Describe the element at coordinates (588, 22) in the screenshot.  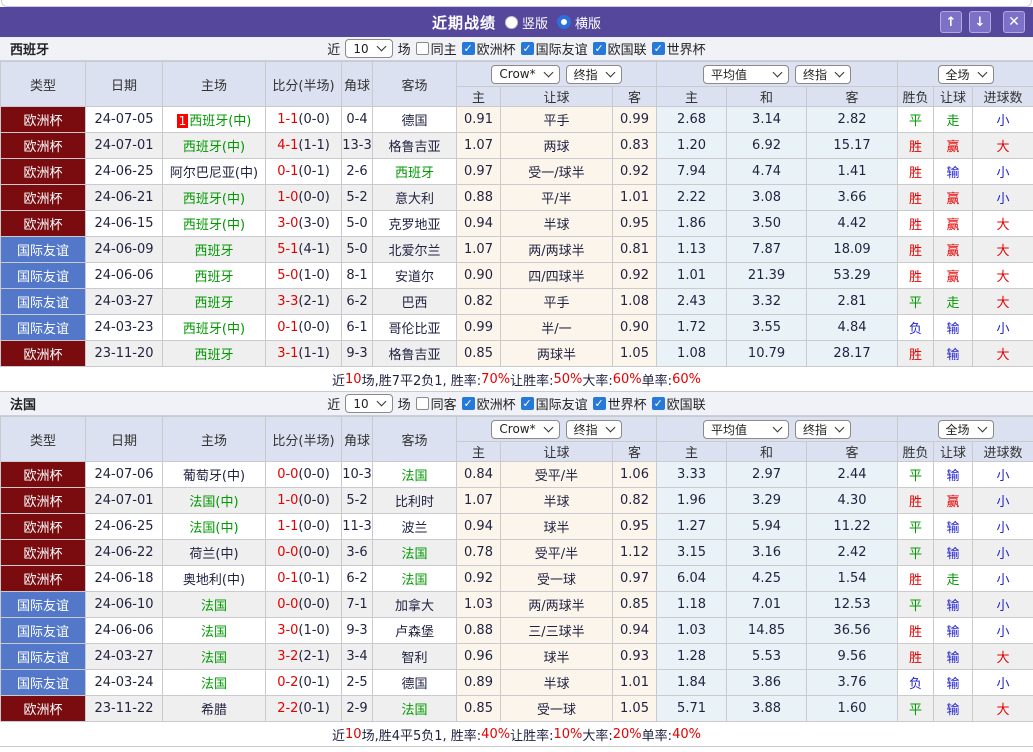
I see `view-option-horizontal-label: 横版` at that location.